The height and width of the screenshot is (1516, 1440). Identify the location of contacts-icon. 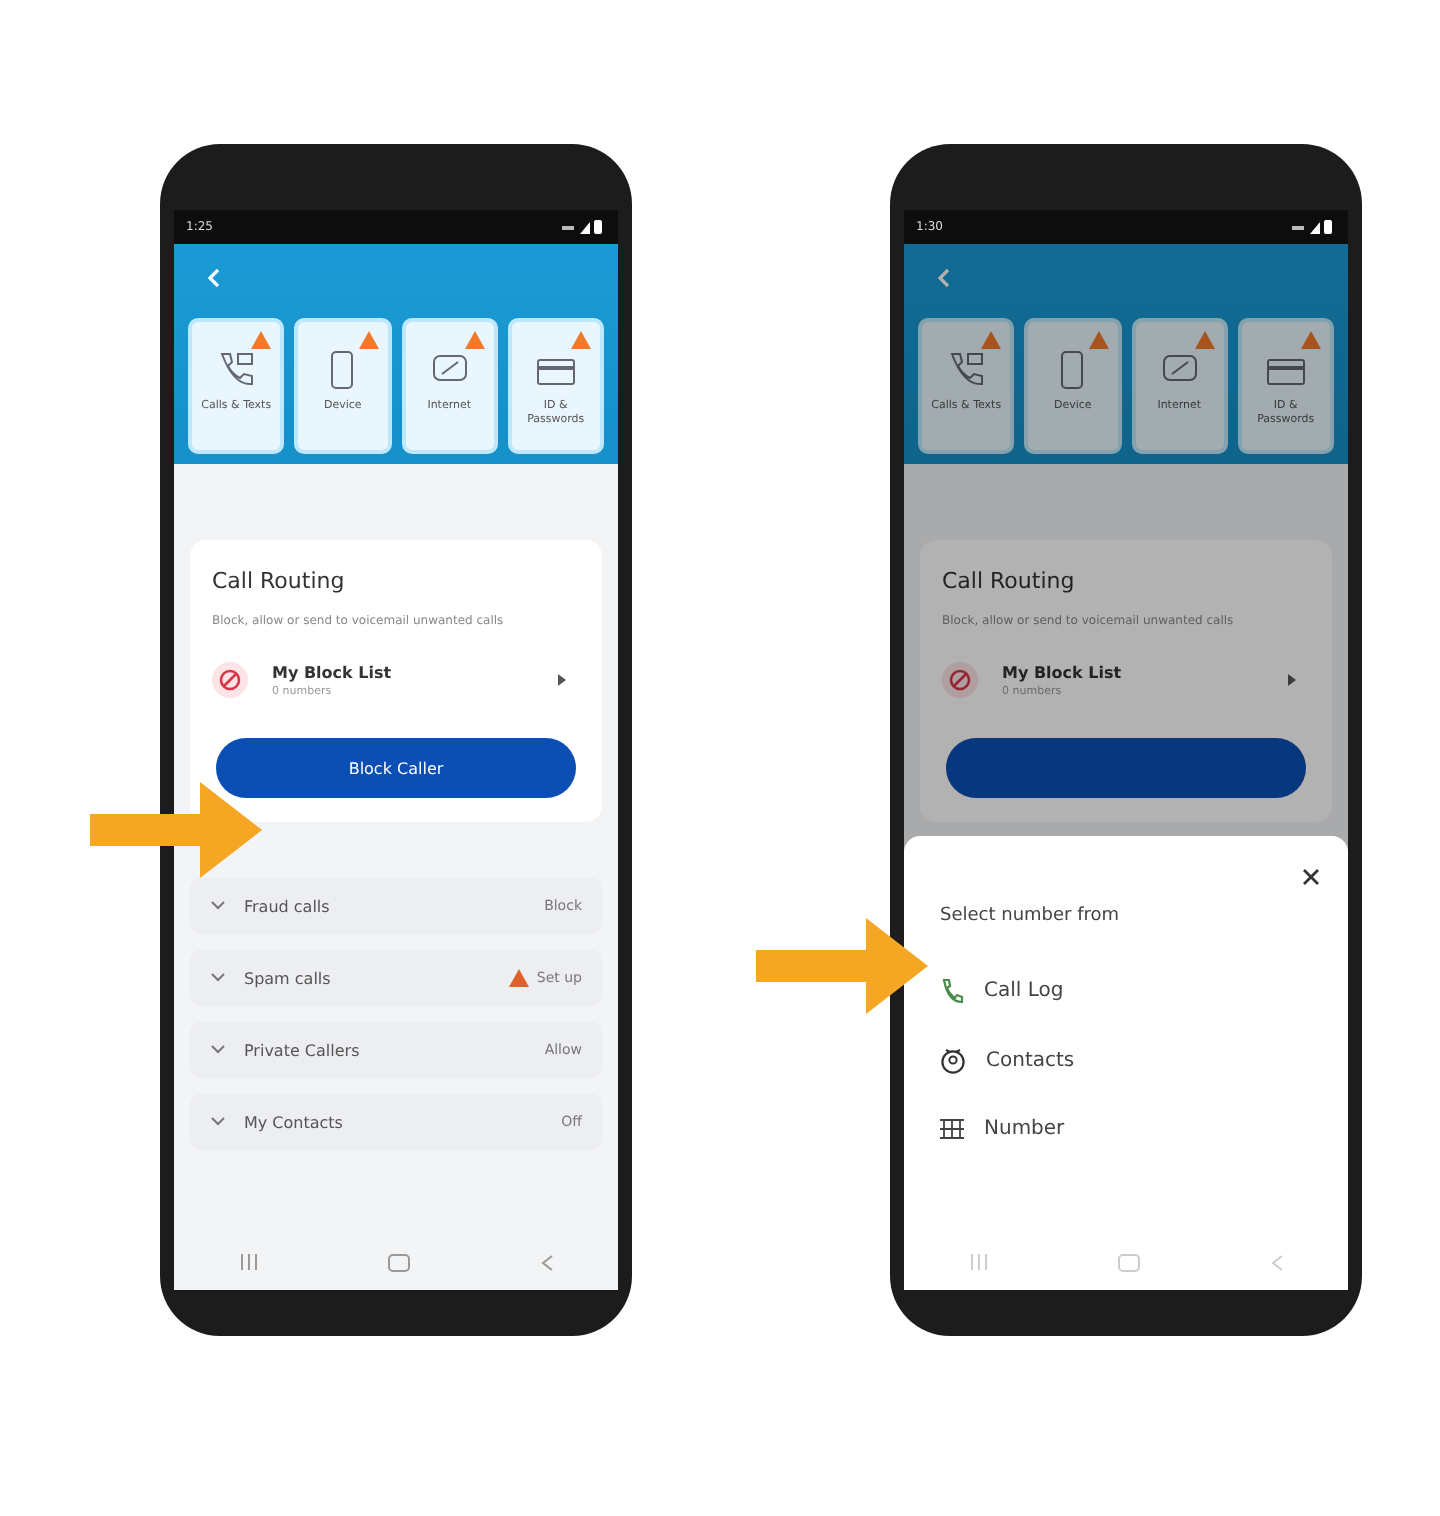
(953, 1061).